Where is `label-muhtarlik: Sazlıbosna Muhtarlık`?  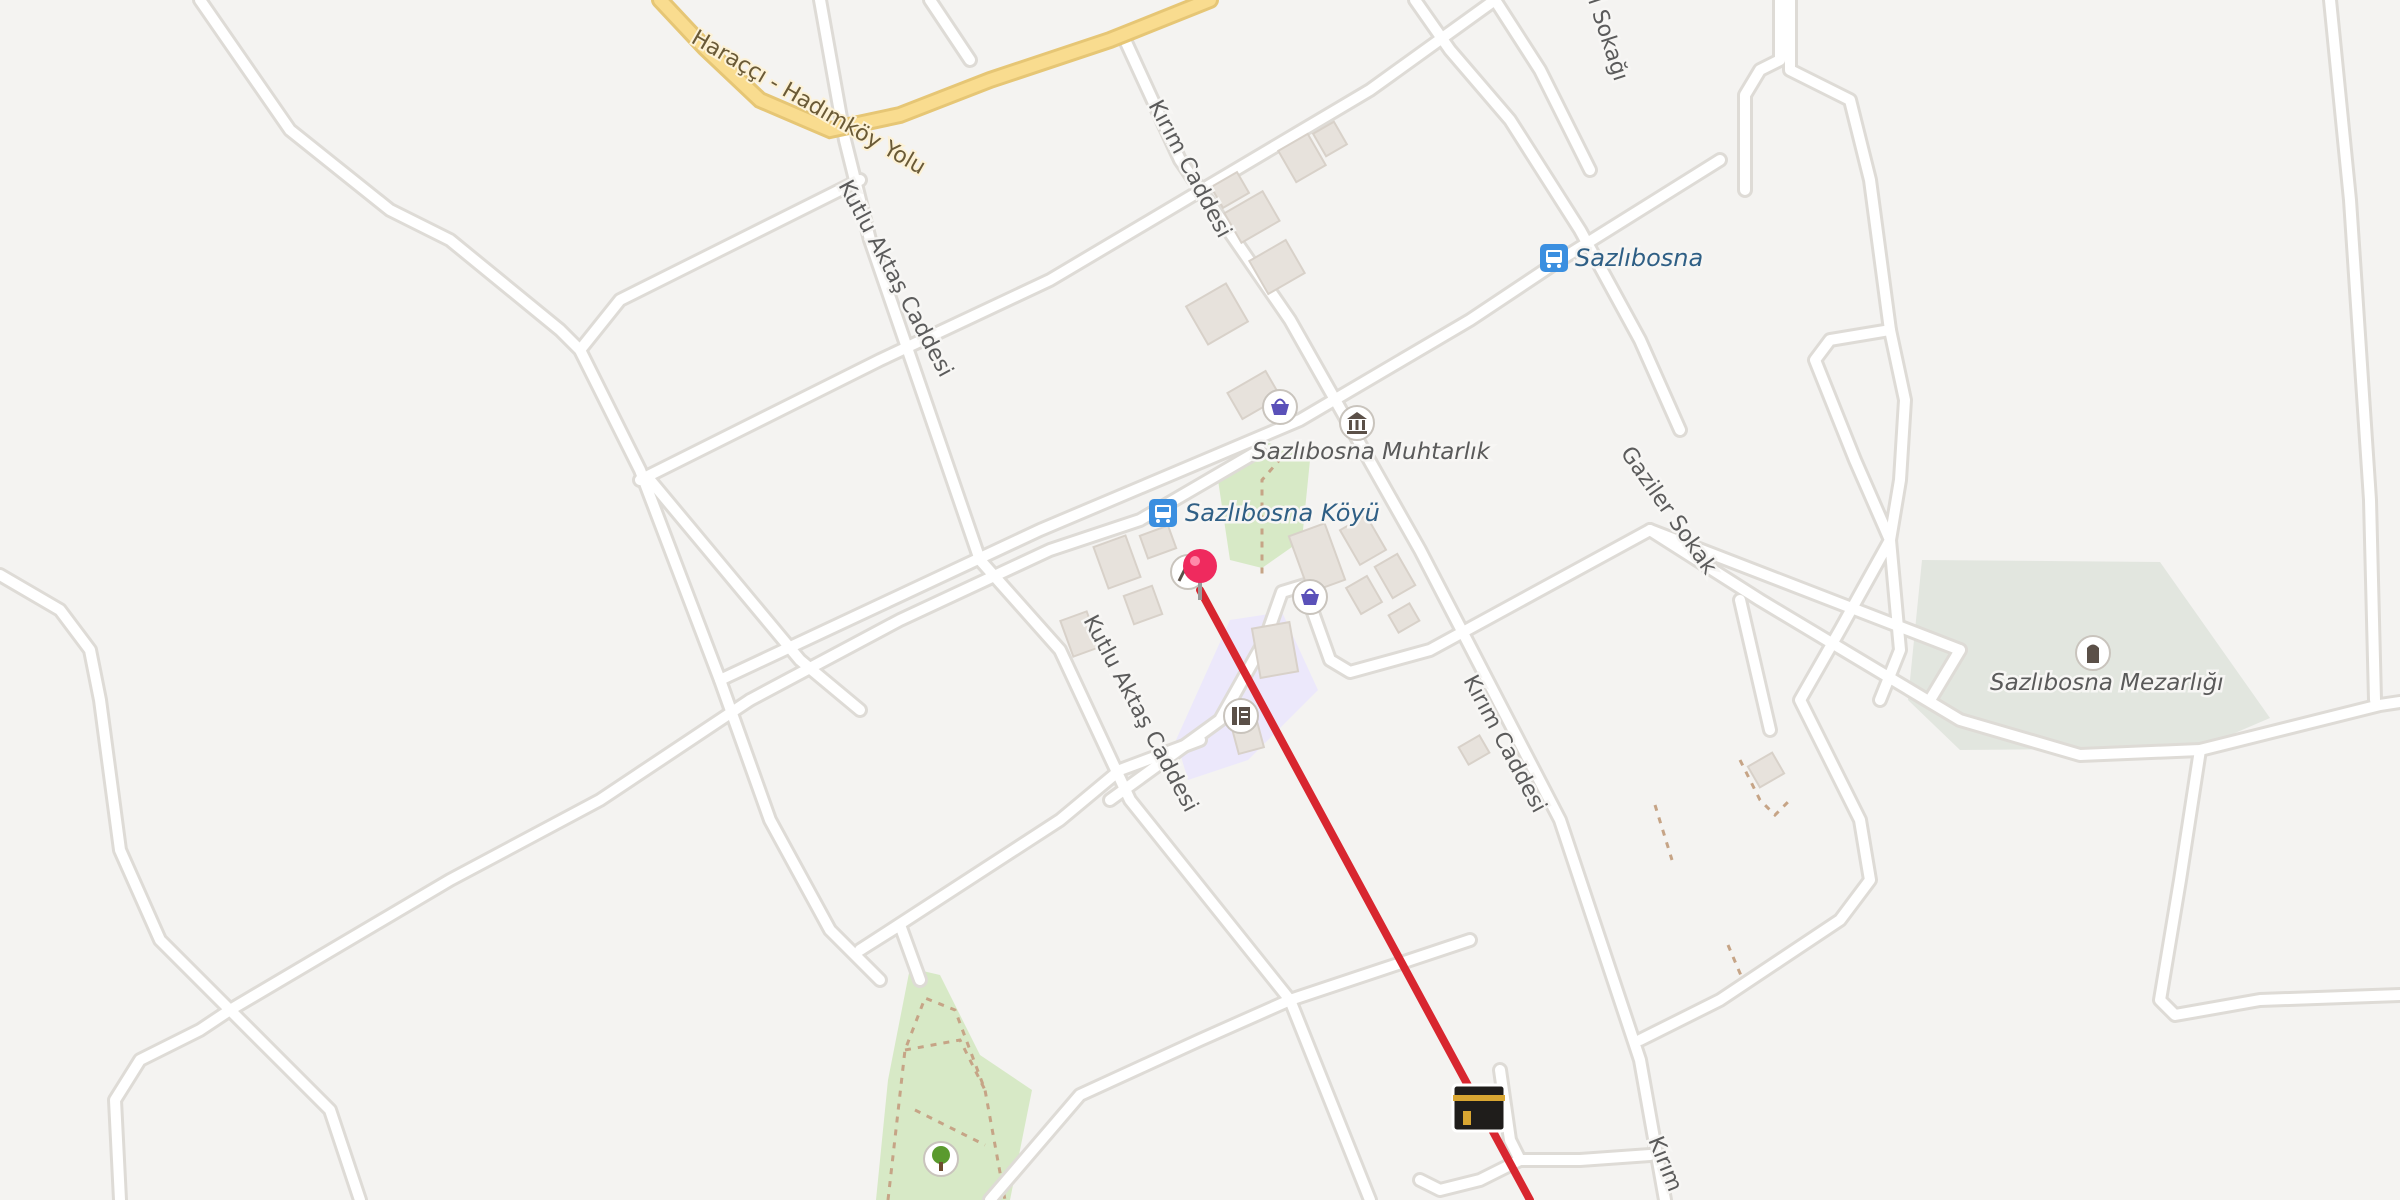
label-muhtarlik: Sazlıbosna Muhtarlık is located at coordinates (1372, 452).